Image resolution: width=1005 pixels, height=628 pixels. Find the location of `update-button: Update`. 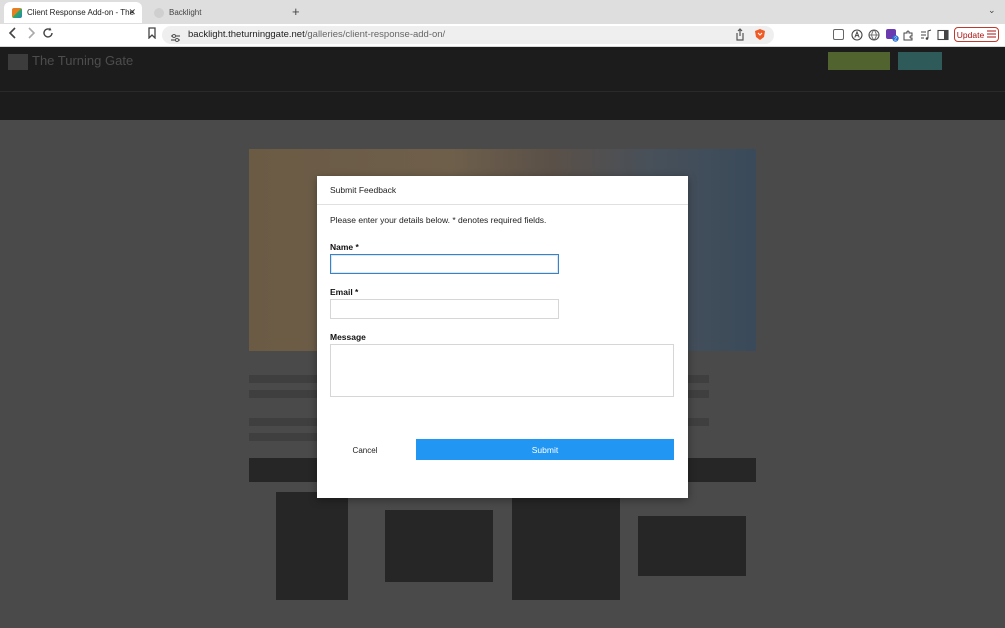

update-button: Update is located at coordinates (976, 34).